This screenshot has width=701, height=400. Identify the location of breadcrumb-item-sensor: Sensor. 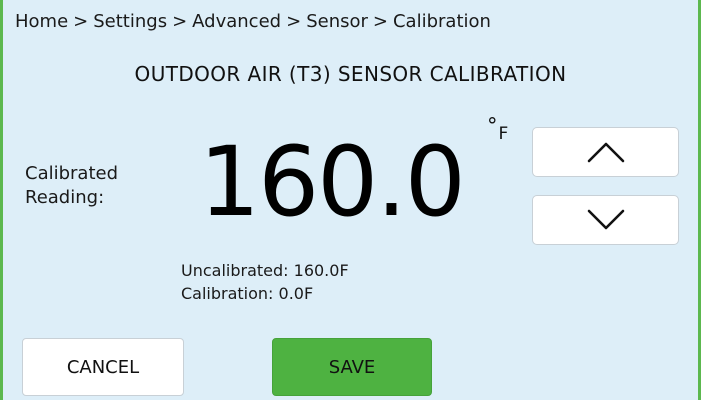
(337, 21).